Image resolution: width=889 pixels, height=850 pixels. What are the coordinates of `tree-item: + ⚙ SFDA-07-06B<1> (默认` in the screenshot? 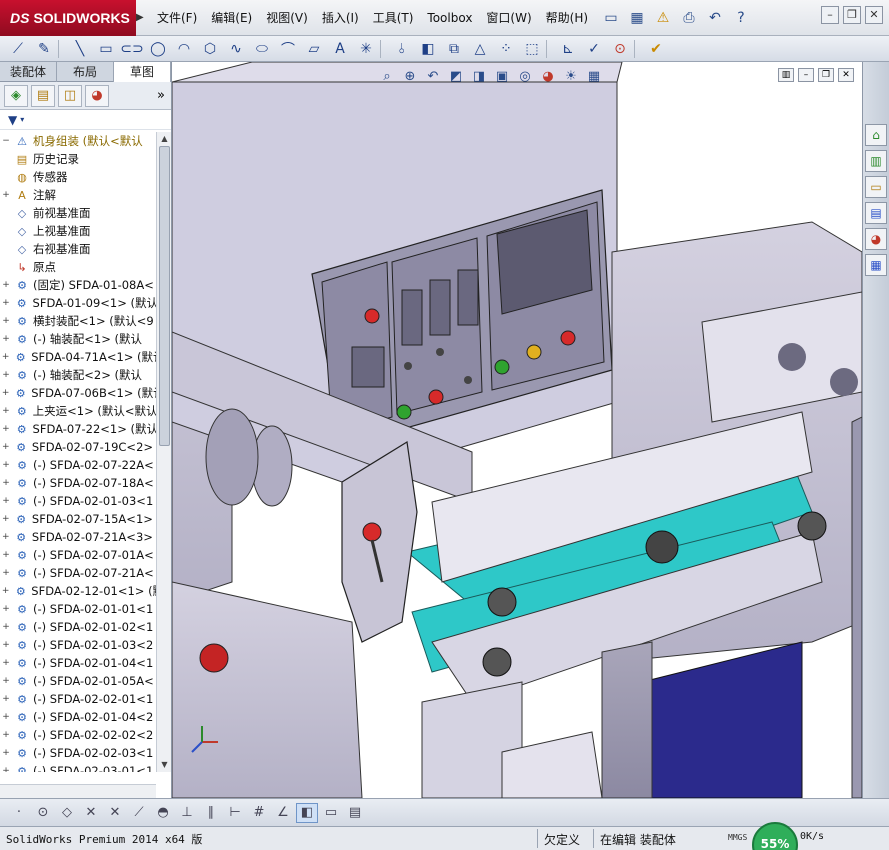 It's located at (78, 393).